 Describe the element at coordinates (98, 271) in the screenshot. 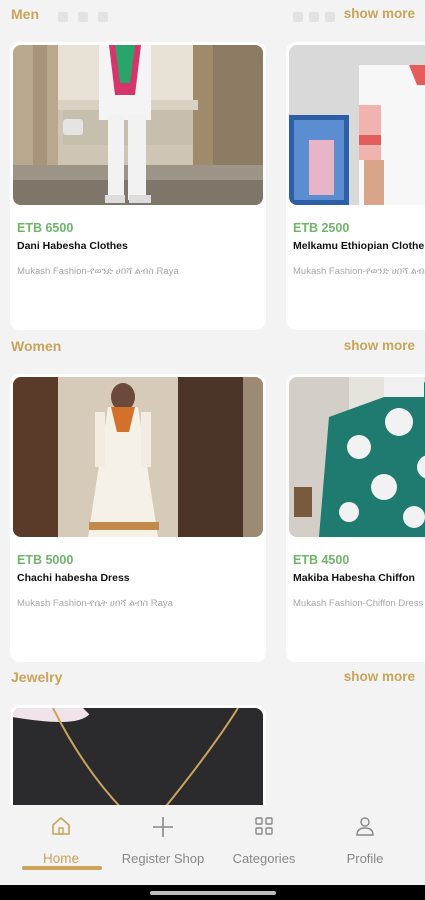

I see `product-shop: Mukash Fashion-የወንድ ሀበሻ ልብስ Raya` at that location.